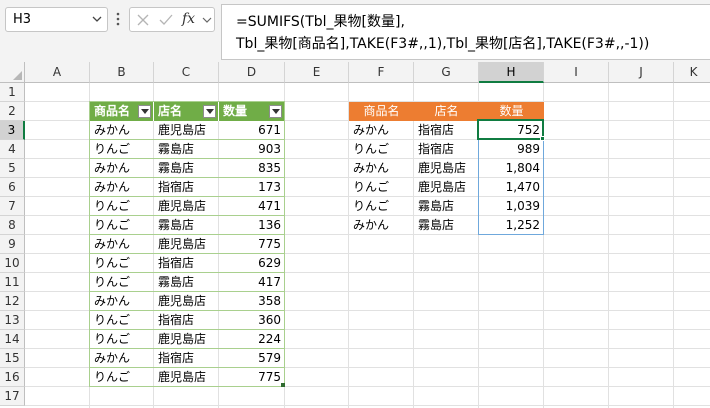  What do you see at coordinates (446, 168) in the screenshot?
I see `result-cell: 鹿児島店` at bounding box center [446, 168].